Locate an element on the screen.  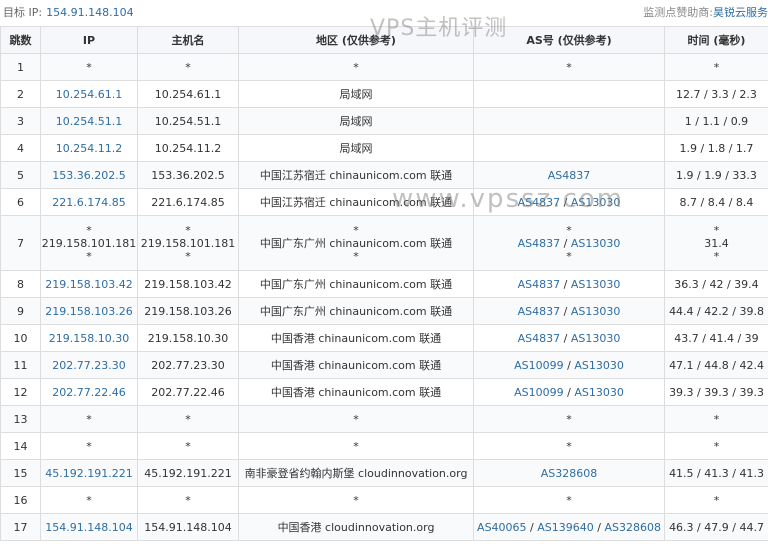
hop-cell: 6 is located at coordinates (20, 202).